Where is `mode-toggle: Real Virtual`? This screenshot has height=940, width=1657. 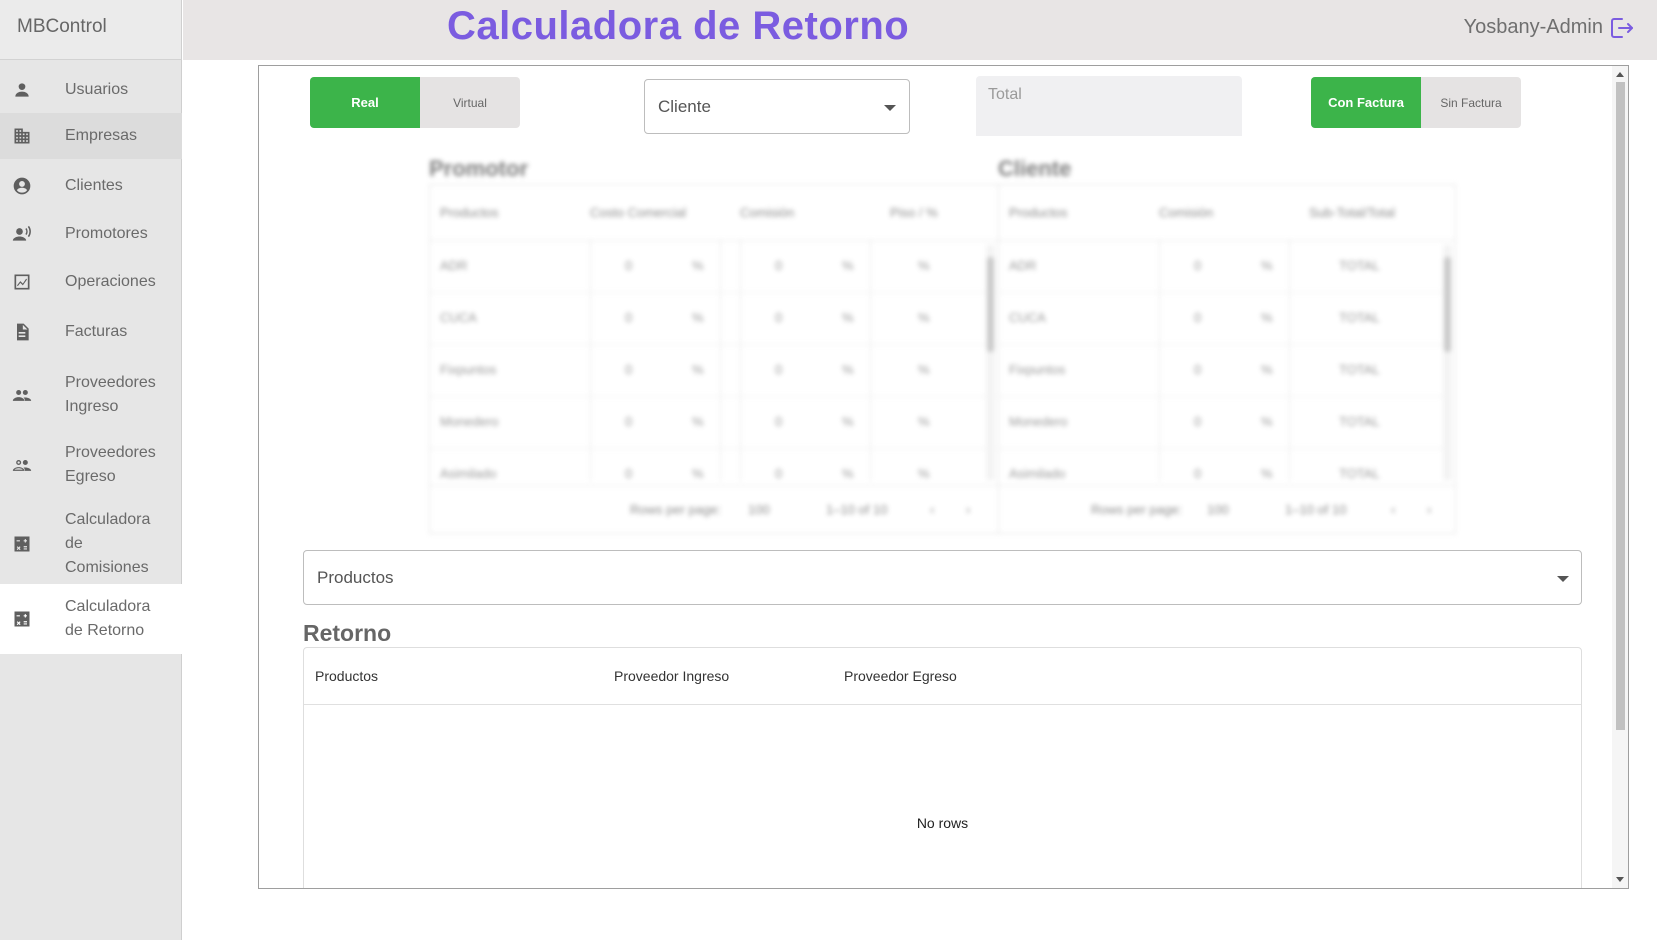 mode-toggle: Real Virtual is located at coordinates (415, 102).